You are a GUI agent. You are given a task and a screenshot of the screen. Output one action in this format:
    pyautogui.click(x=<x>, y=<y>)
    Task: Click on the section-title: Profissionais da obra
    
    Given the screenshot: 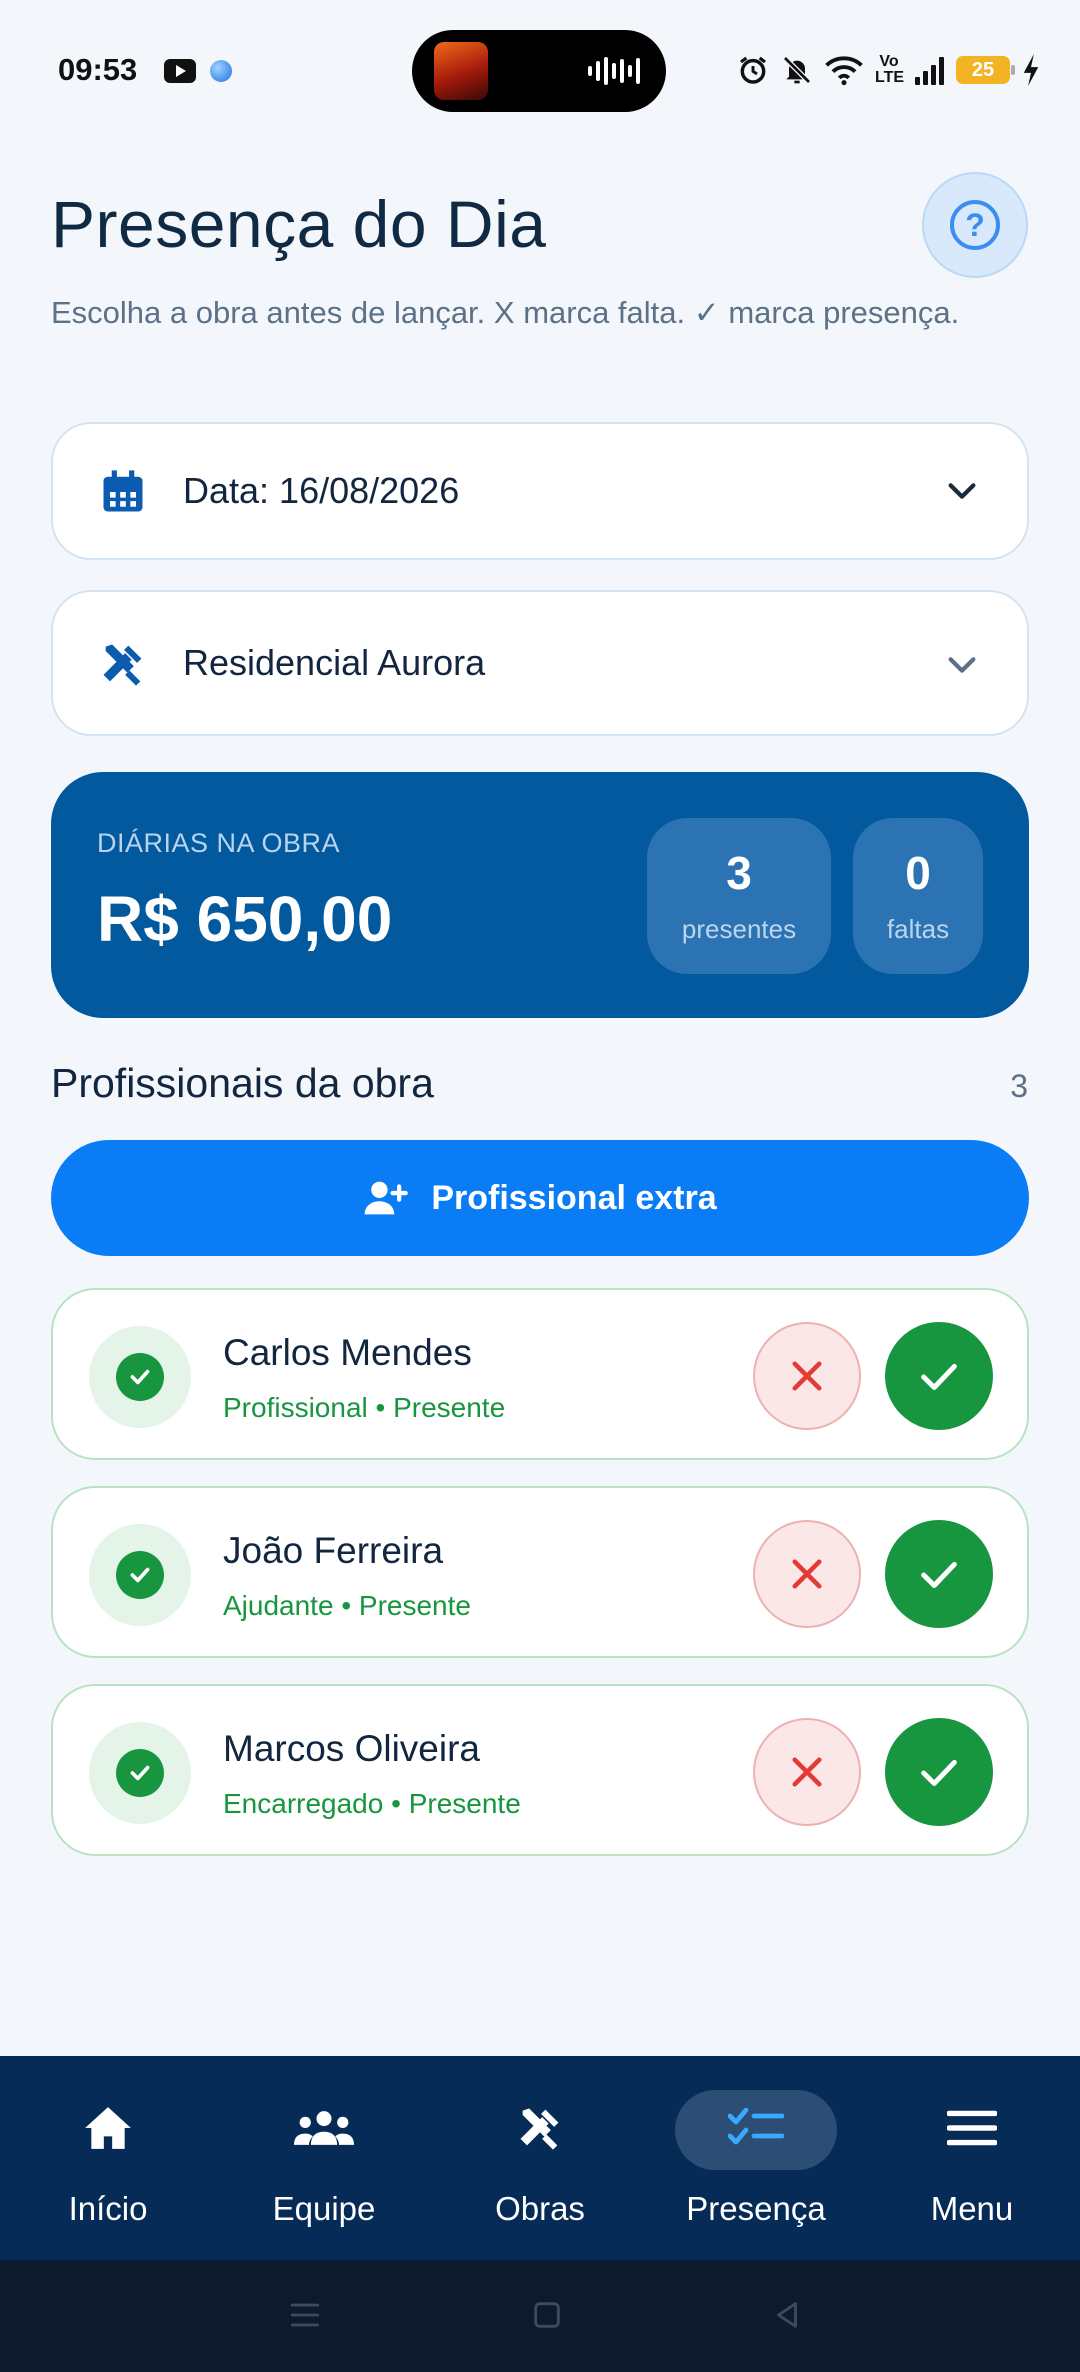 What is the action you would take?
    pyautogui.click(x=242, y=1083)
    